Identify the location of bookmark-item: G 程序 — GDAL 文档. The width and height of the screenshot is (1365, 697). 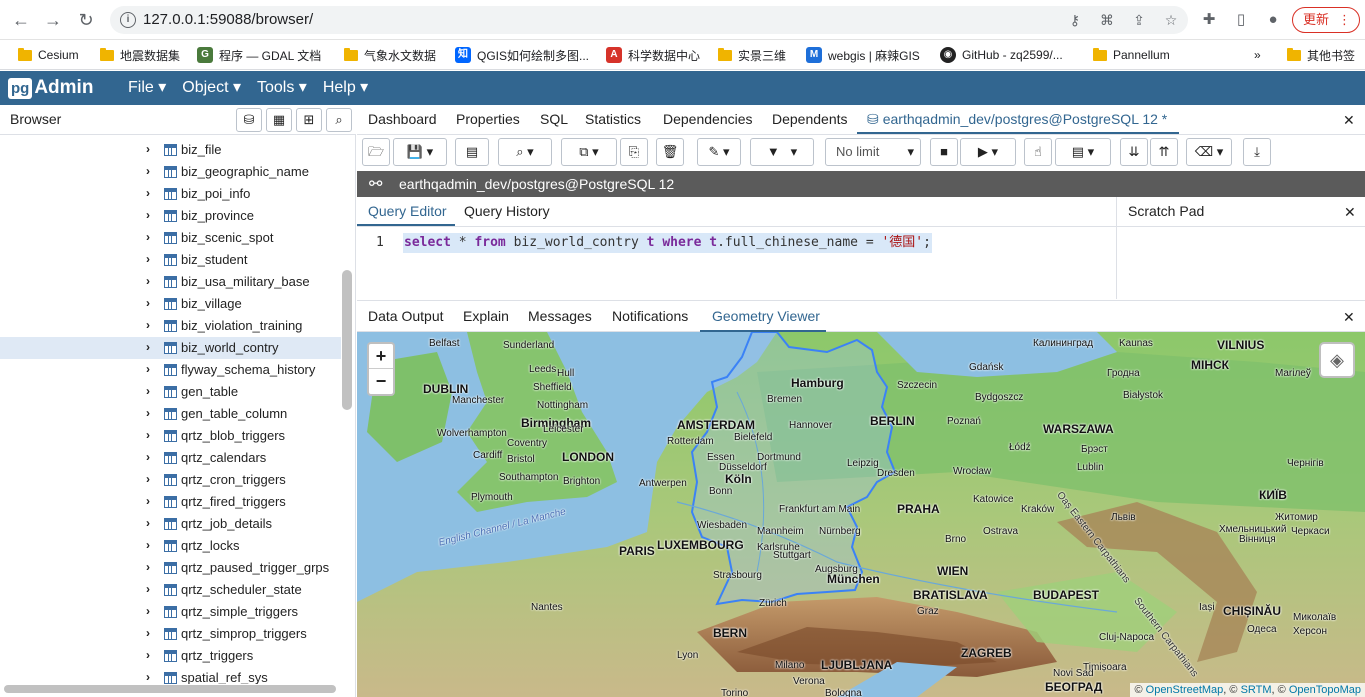
(259, 55).